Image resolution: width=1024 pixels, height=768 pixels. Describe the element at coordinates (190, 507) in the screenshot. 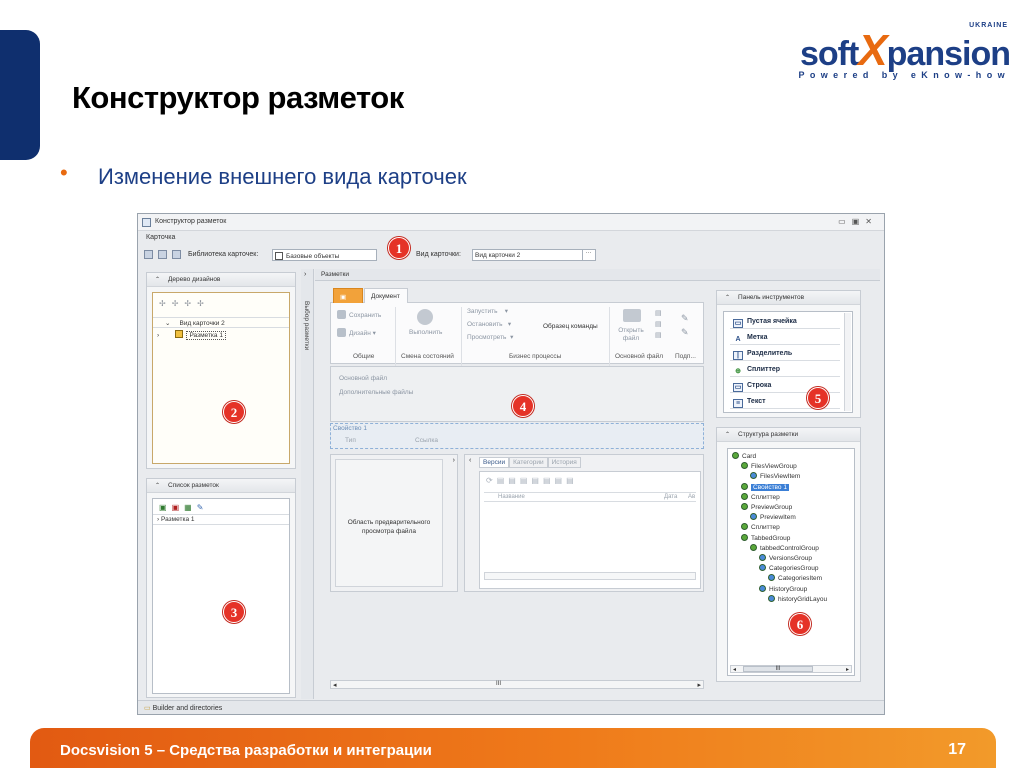

I see `grid-layout-icon: ▦` at that location.